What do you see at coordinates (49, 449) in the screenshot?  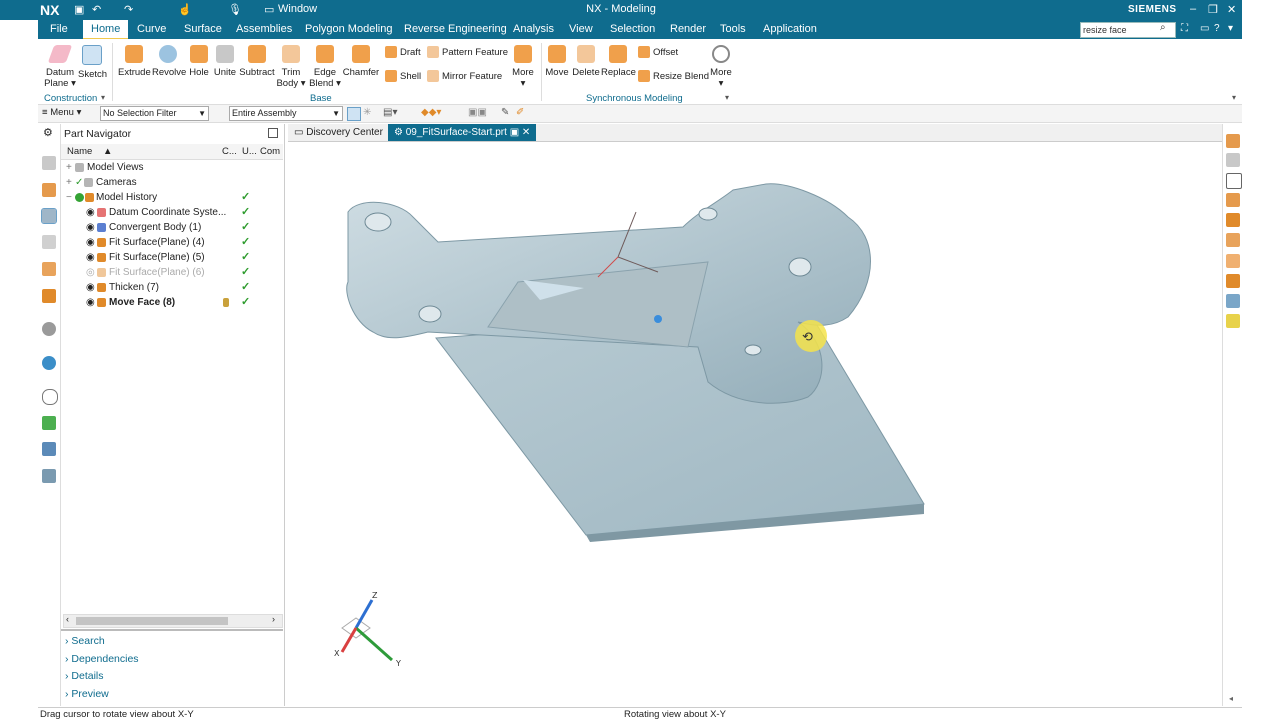 I see `process-studio-icon` at bounding box center [49, 449].